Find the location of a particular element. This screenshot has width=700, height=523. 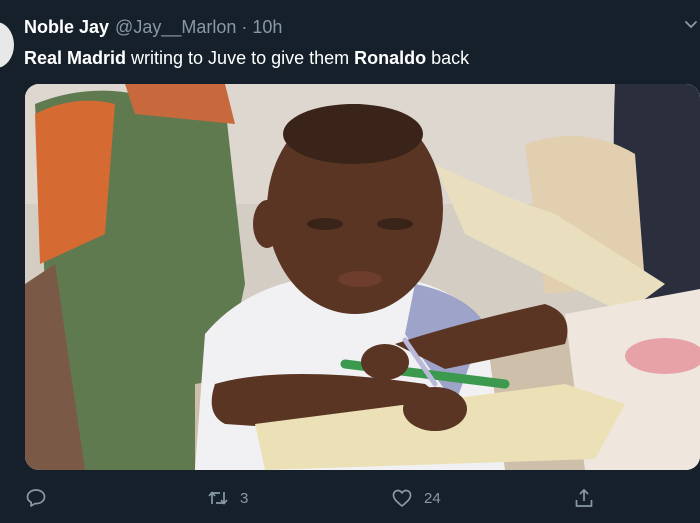

retweet-button: 3 is located at coordinates (227, 498).